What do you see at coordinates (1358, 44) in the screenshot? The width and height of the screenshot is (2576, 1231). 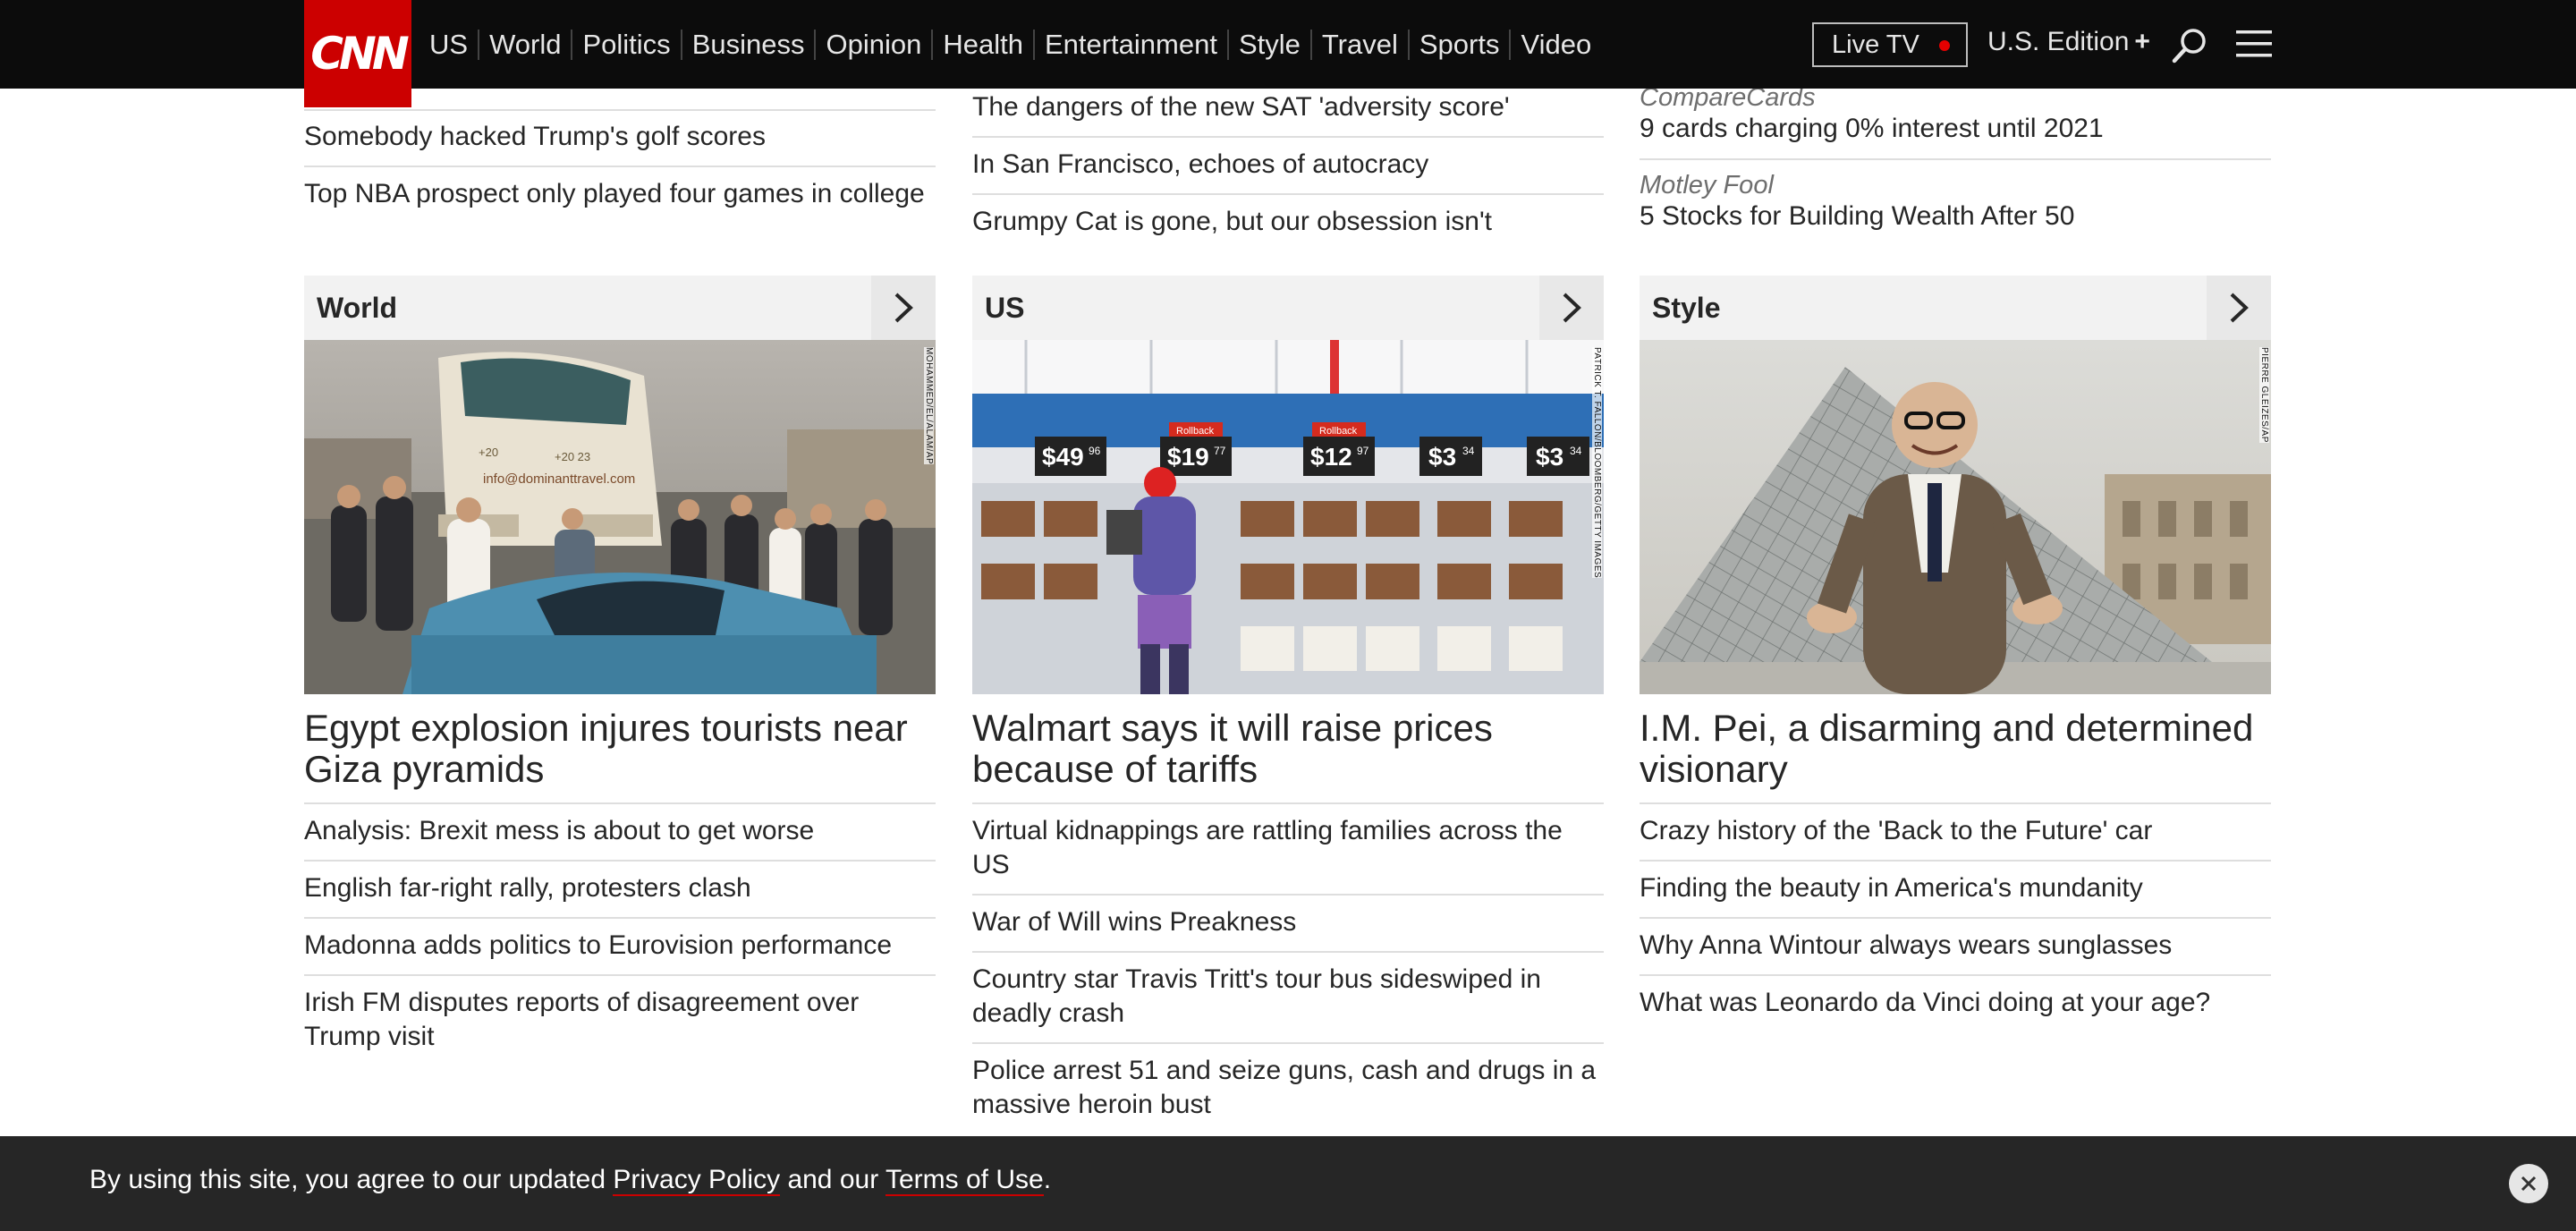 I see `nav-item-travel: Travel` at bounding box center [1358, 44].